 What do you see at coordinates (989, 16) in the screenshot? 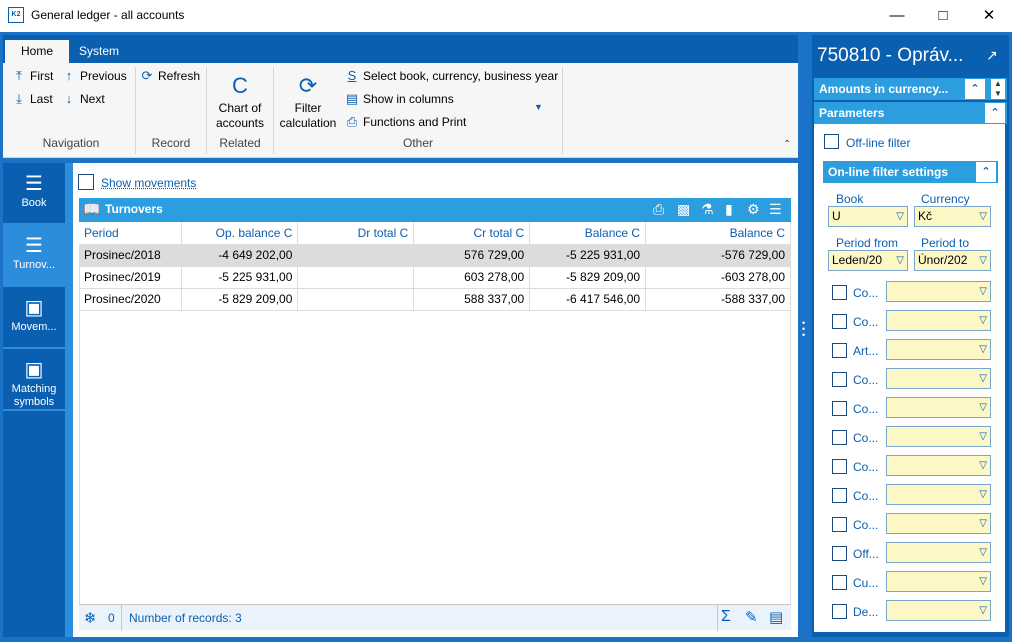
I see `close-button: ✕` at bounding box center [989, 16].